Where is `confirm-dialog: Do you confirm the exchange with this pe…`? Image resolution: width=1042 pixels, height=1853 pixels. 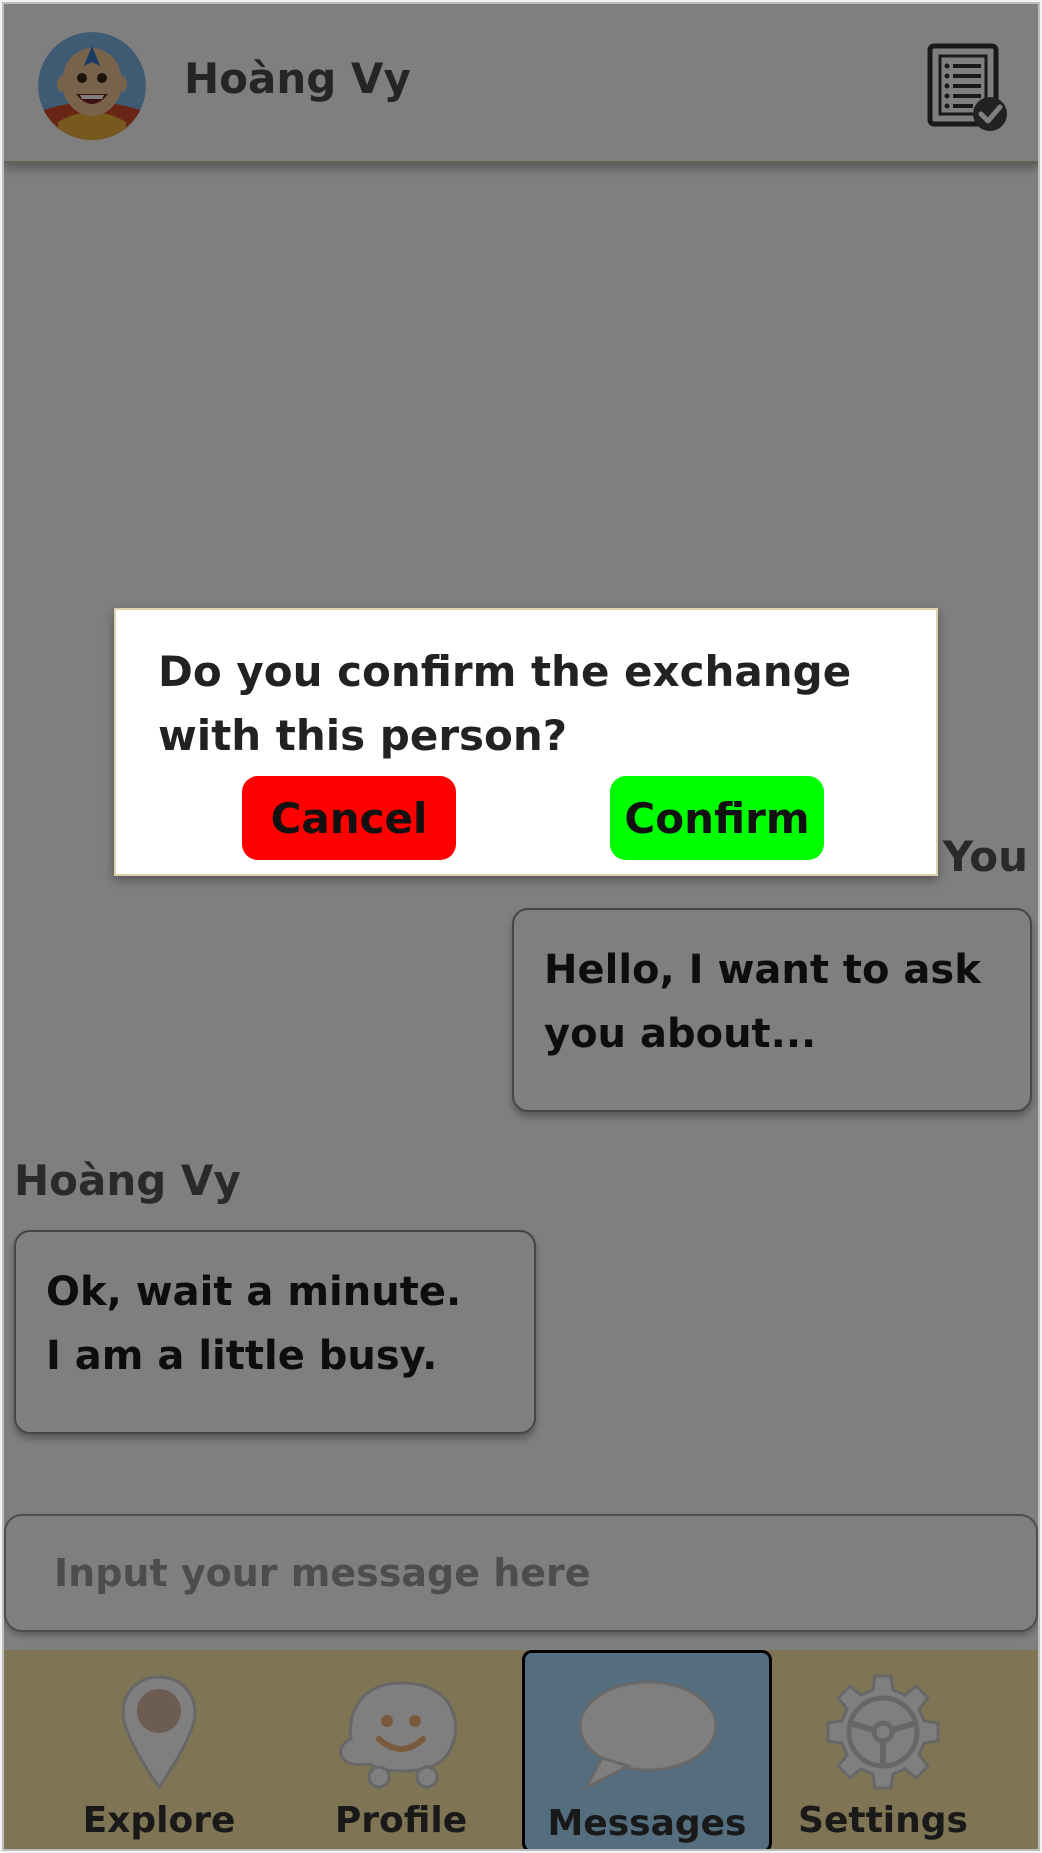
confirm-dialog: Do you confirm the exchange with this pe… is located at coordinates (526, 742).